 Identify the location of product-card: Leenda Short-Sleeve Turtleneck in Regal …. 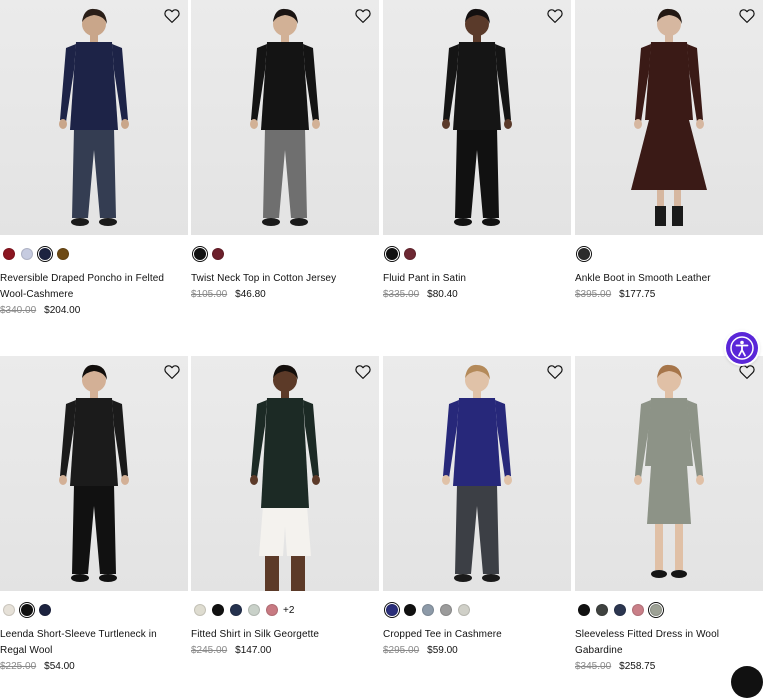
(94, 518).